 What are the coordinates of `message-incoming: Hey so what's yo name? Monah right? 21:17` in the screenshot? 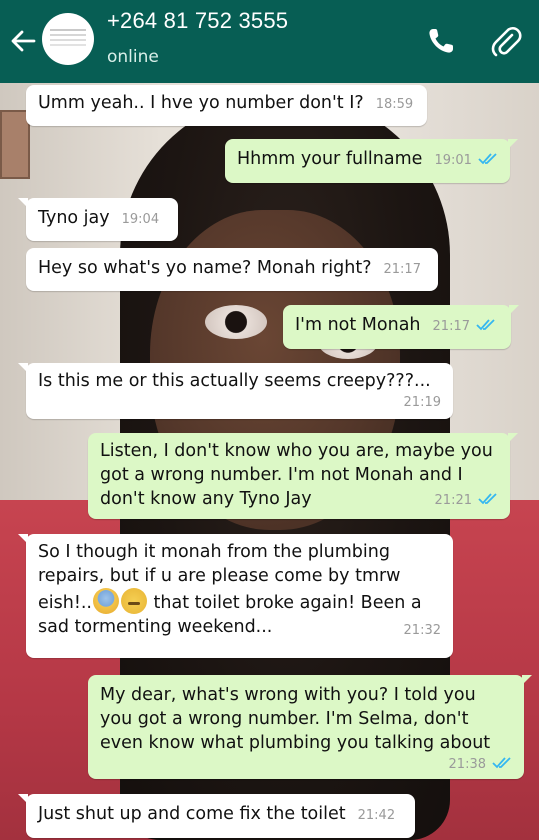 It's located at (232, 269).